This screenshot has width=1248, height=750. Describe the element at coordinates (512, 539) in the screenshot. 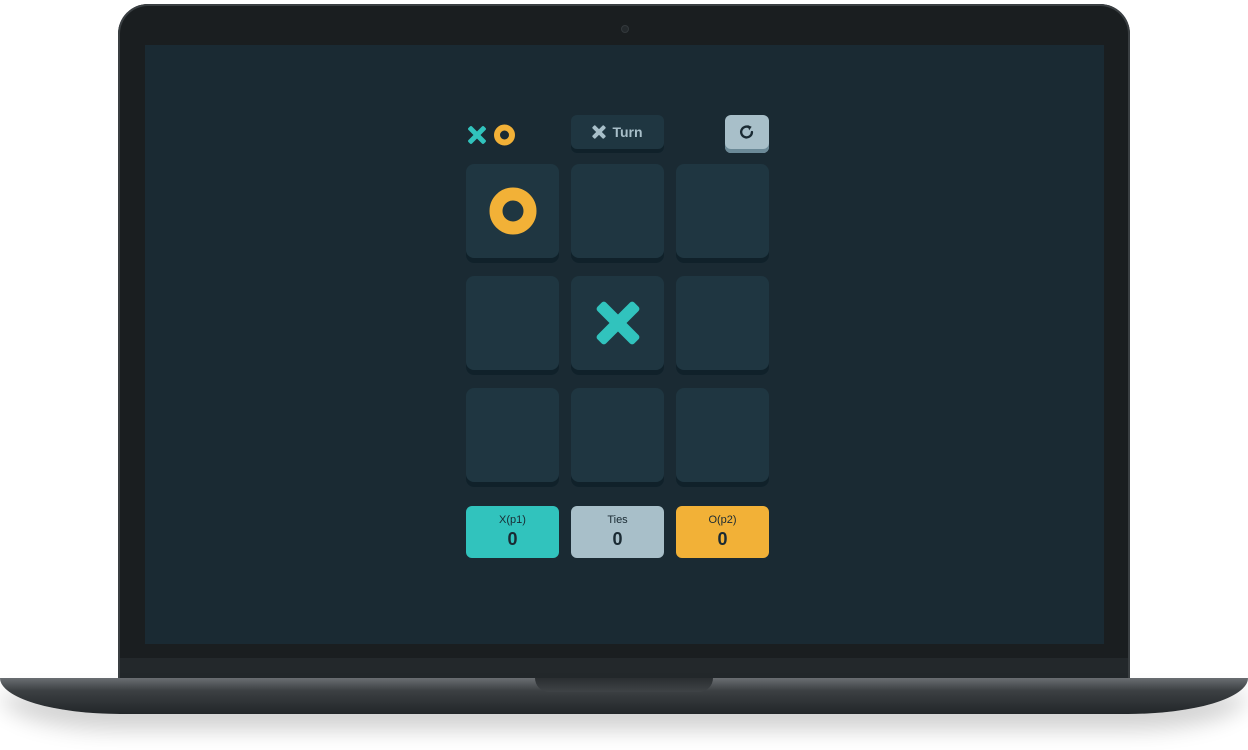

I see `score-x-value: 0` at that location.